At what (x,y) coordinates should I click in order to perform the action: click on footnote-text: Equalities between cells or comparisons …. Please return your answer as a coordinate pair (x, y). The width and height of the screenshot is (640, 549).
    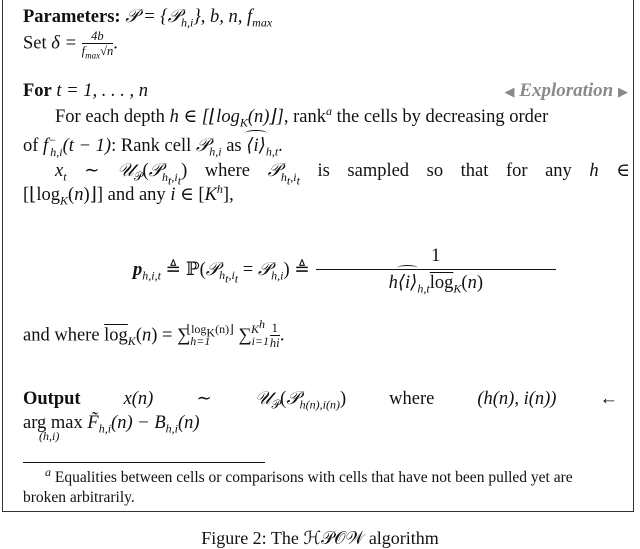
    Looking at the image, I should click on (313, 477).